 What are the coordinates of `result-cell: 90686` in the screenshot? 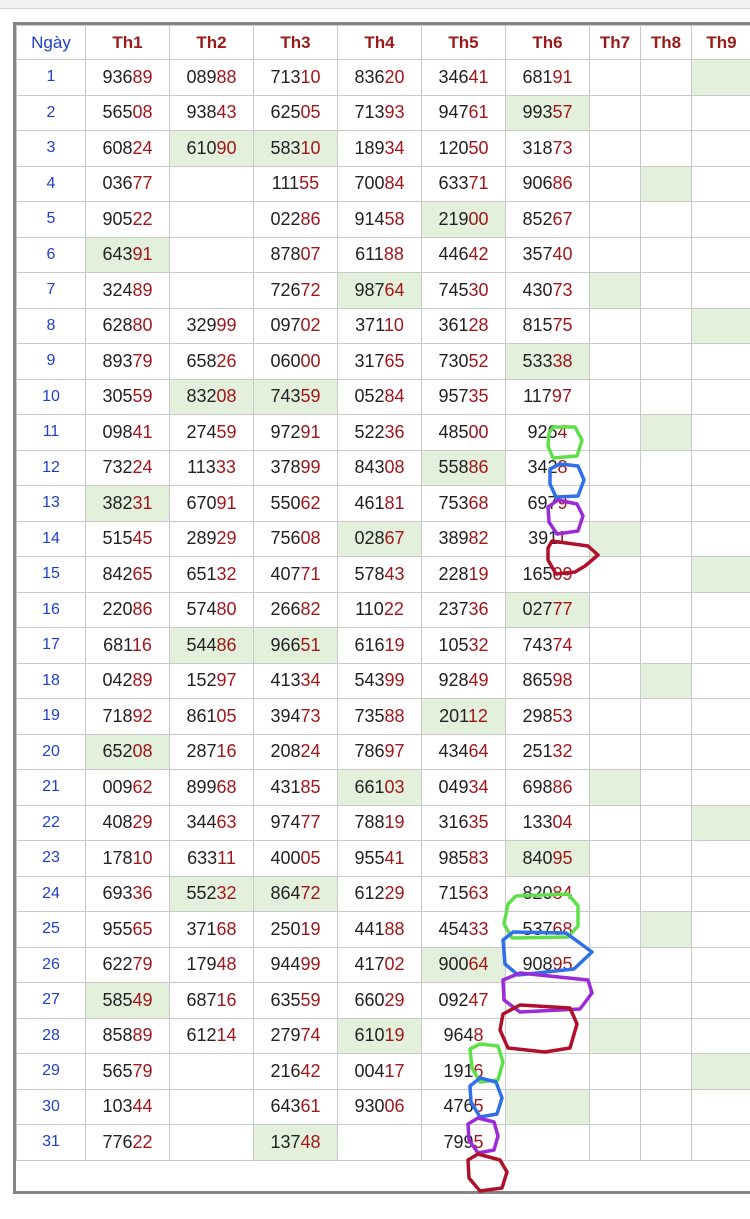 It's located at (547, 183).